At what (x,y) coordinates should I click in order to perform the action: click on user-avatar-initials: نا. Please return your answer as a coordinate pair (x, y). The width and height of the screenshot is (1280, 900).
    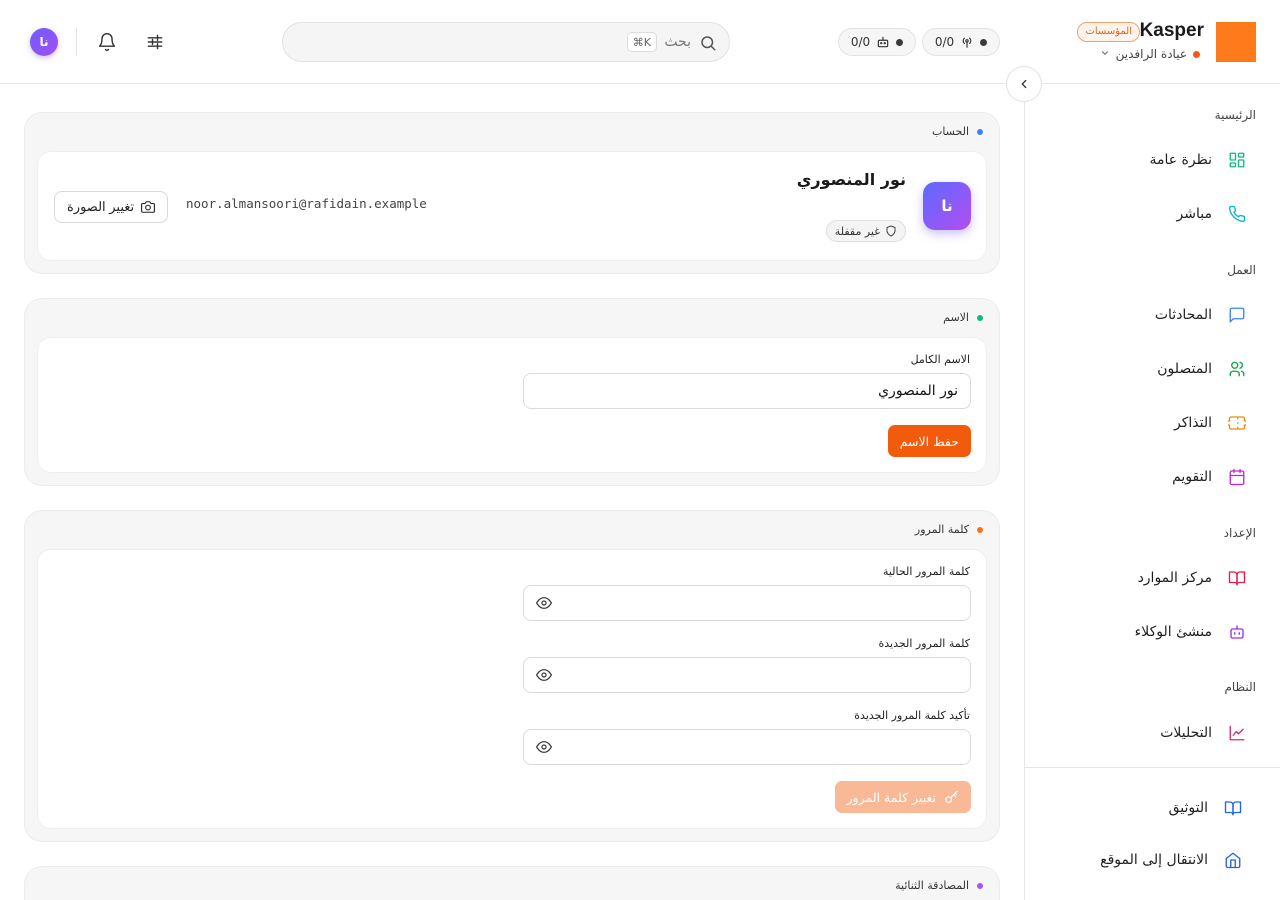
    Looking at the image, I should click on (44, 42).